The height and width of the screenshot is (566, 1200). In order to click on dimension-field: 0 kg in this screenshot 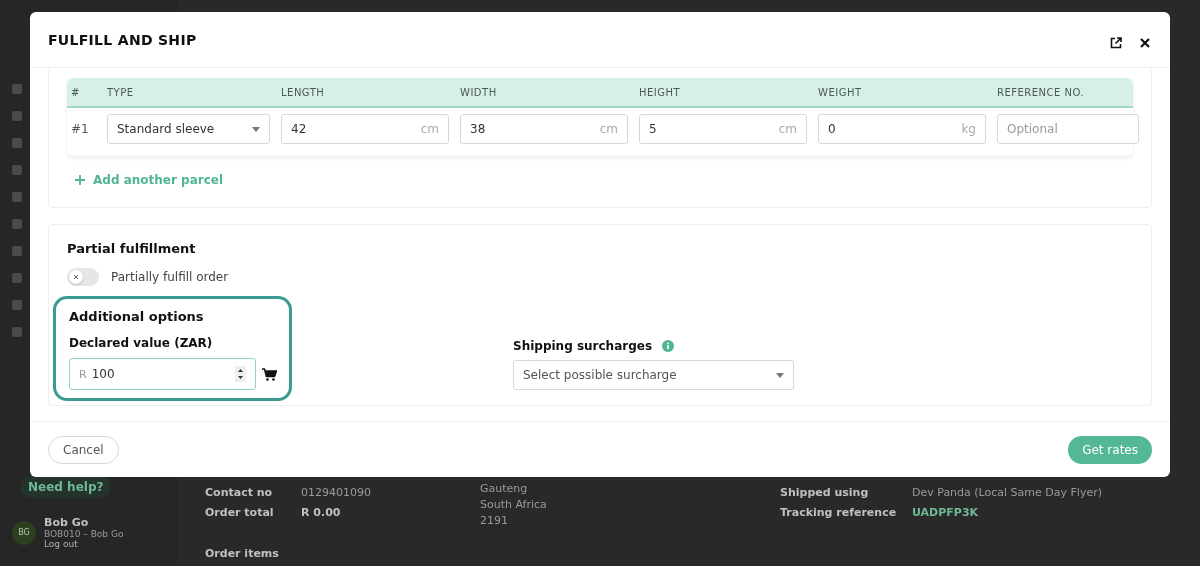, I will do `click(902, 129)`.